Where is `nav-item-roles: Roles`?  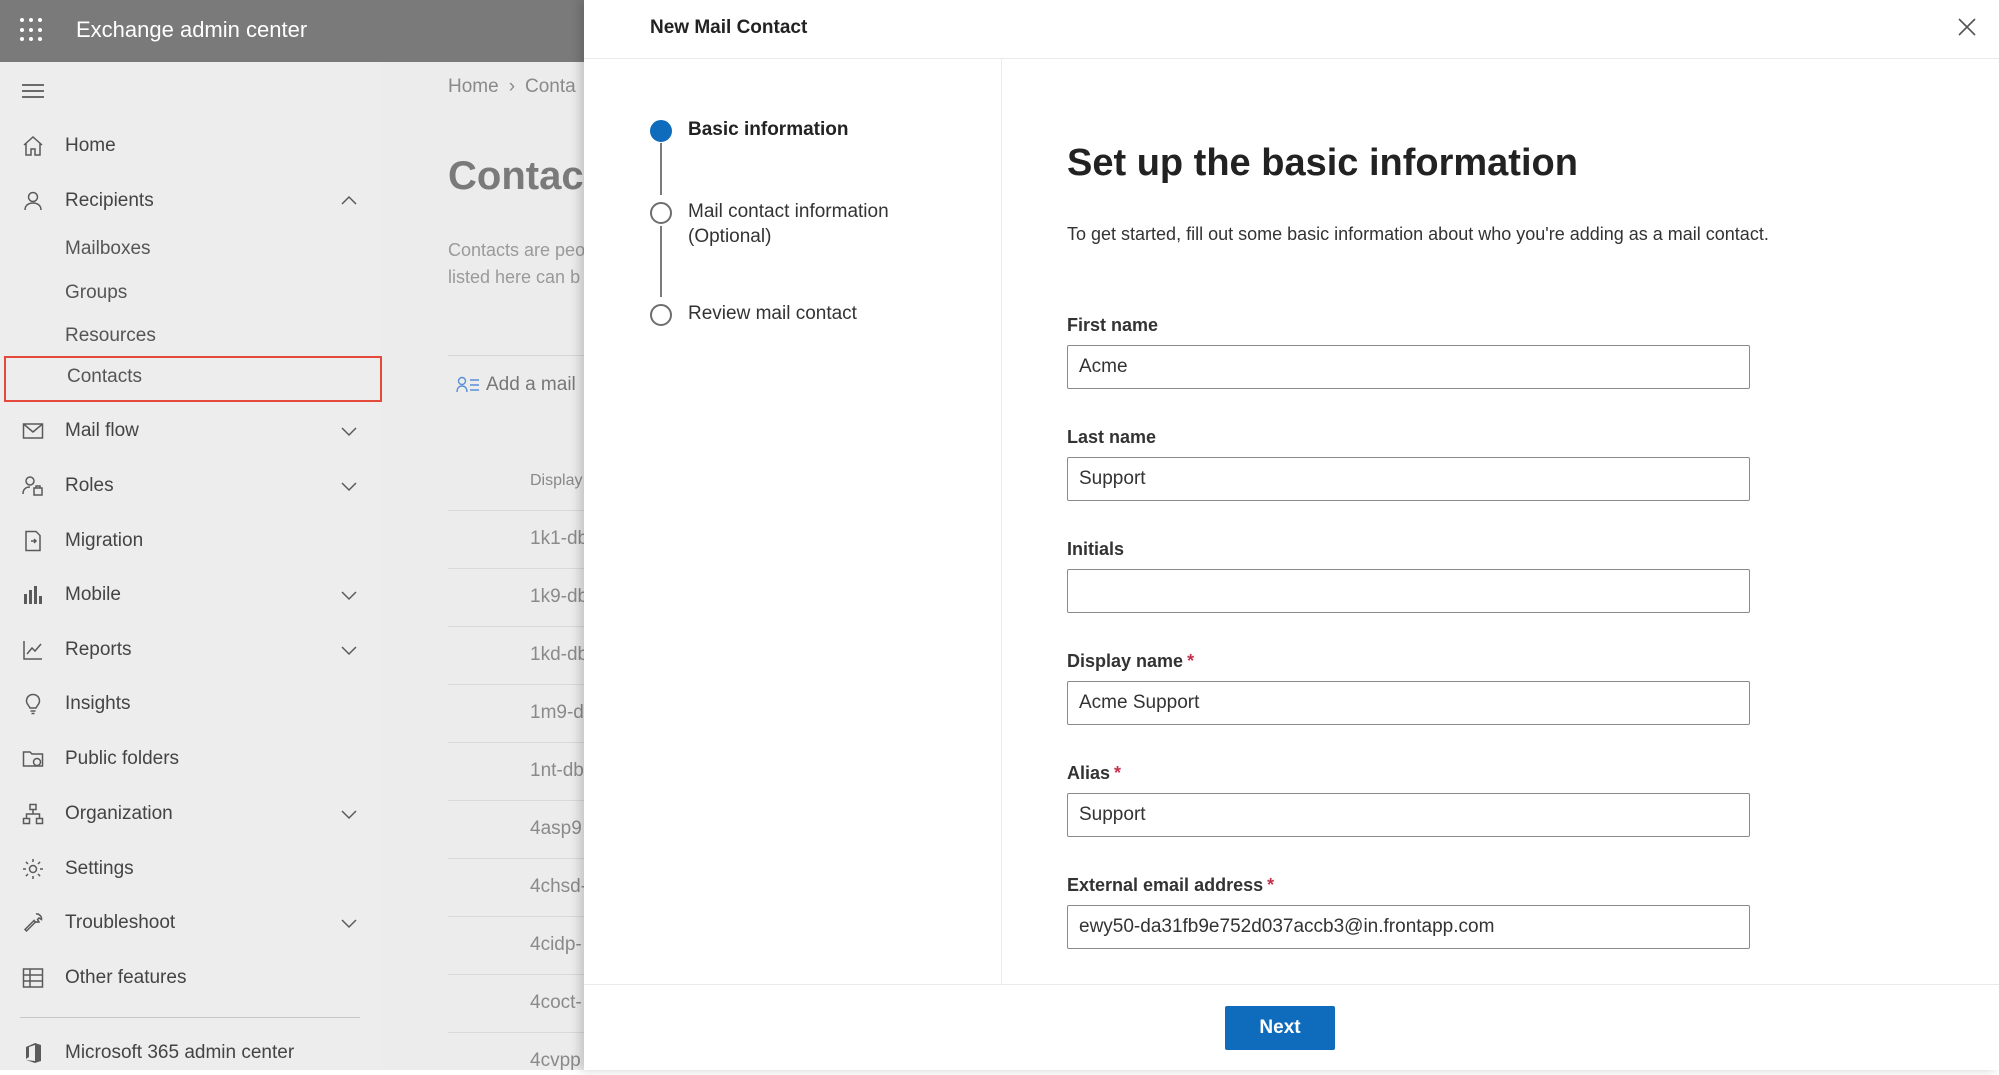
nav-item-roles: Roles is located at coordinates (191, 486).